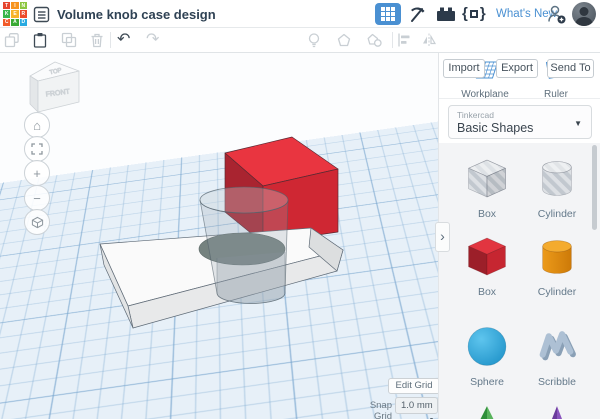  What do you see at coordinates (374, 40) in the screenshot?
I see `ungroup-icon` at bounding box center [374, 40].